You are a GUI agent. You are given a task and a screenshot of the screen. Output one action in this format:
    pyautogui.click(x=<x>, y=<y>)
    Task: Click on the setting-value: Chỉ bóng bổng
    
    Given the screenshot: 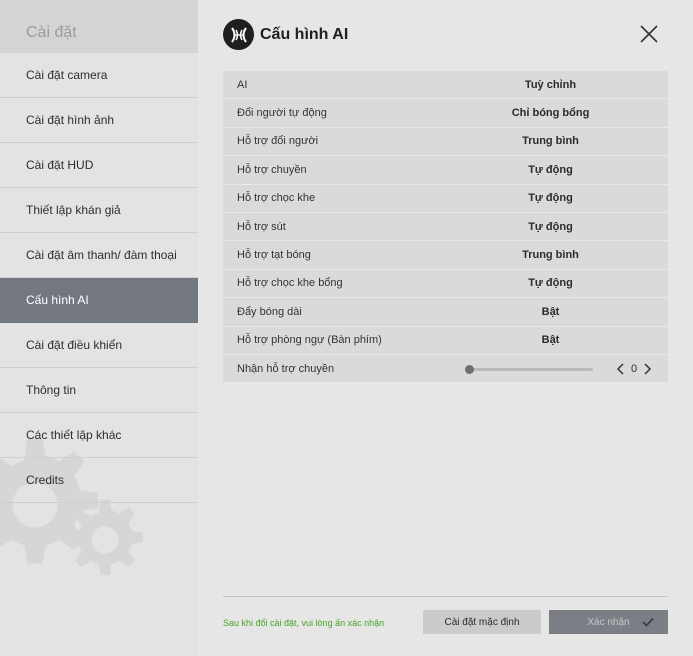 What is the action you would take?
    pyautogui.click(x=580, y=113)
    